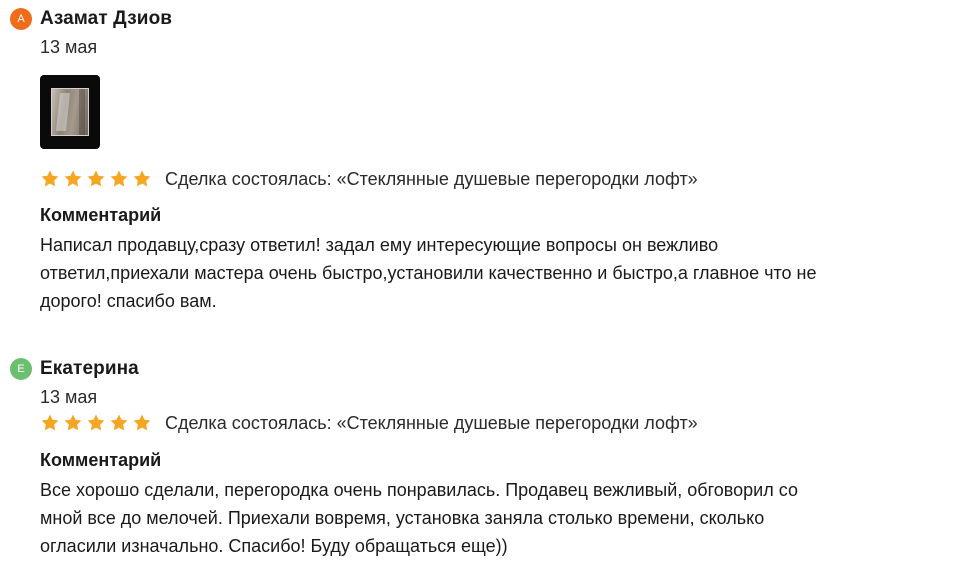  I want to click on avatar: Е, so click(21, 369).